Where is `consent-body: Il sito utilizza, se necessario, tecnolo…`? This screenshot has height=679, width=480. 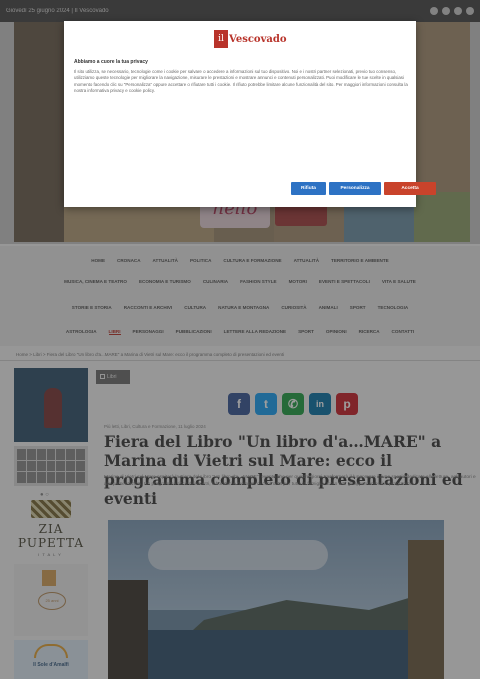 consent-body: Il sito utilizza, se necessario, tecnolo… is located at coordinates (241, 81).